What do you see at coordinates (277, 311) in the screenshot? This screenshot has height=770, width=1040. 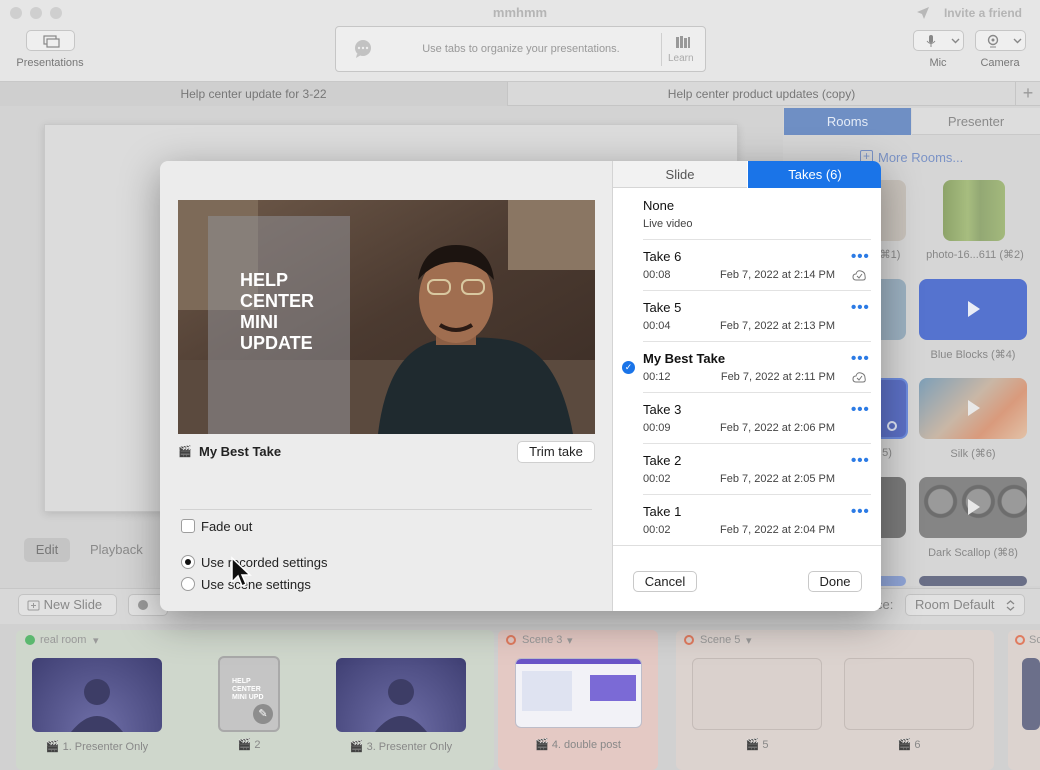 I see `preview-title-text: HELP CENTER MINI UPDATE` at bounding box center [277, 311].